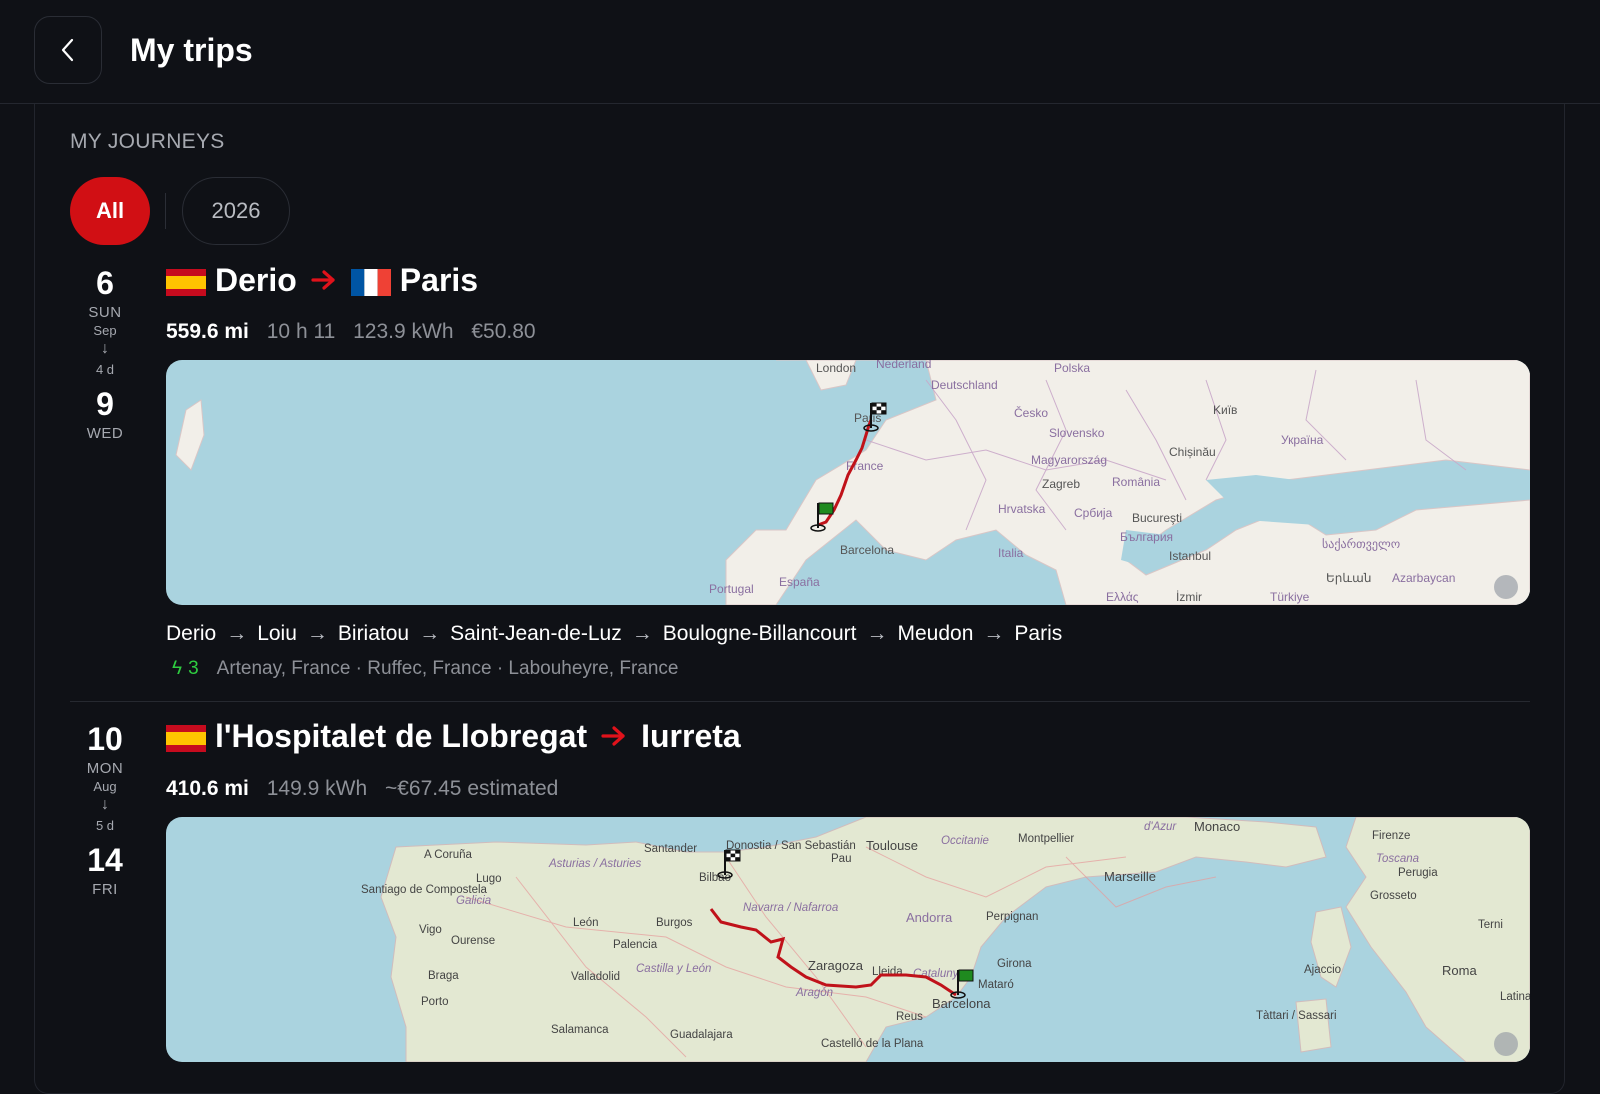  I want to click on trip-origin: l'Hospitalet de Llobregat, so click(401, 736).